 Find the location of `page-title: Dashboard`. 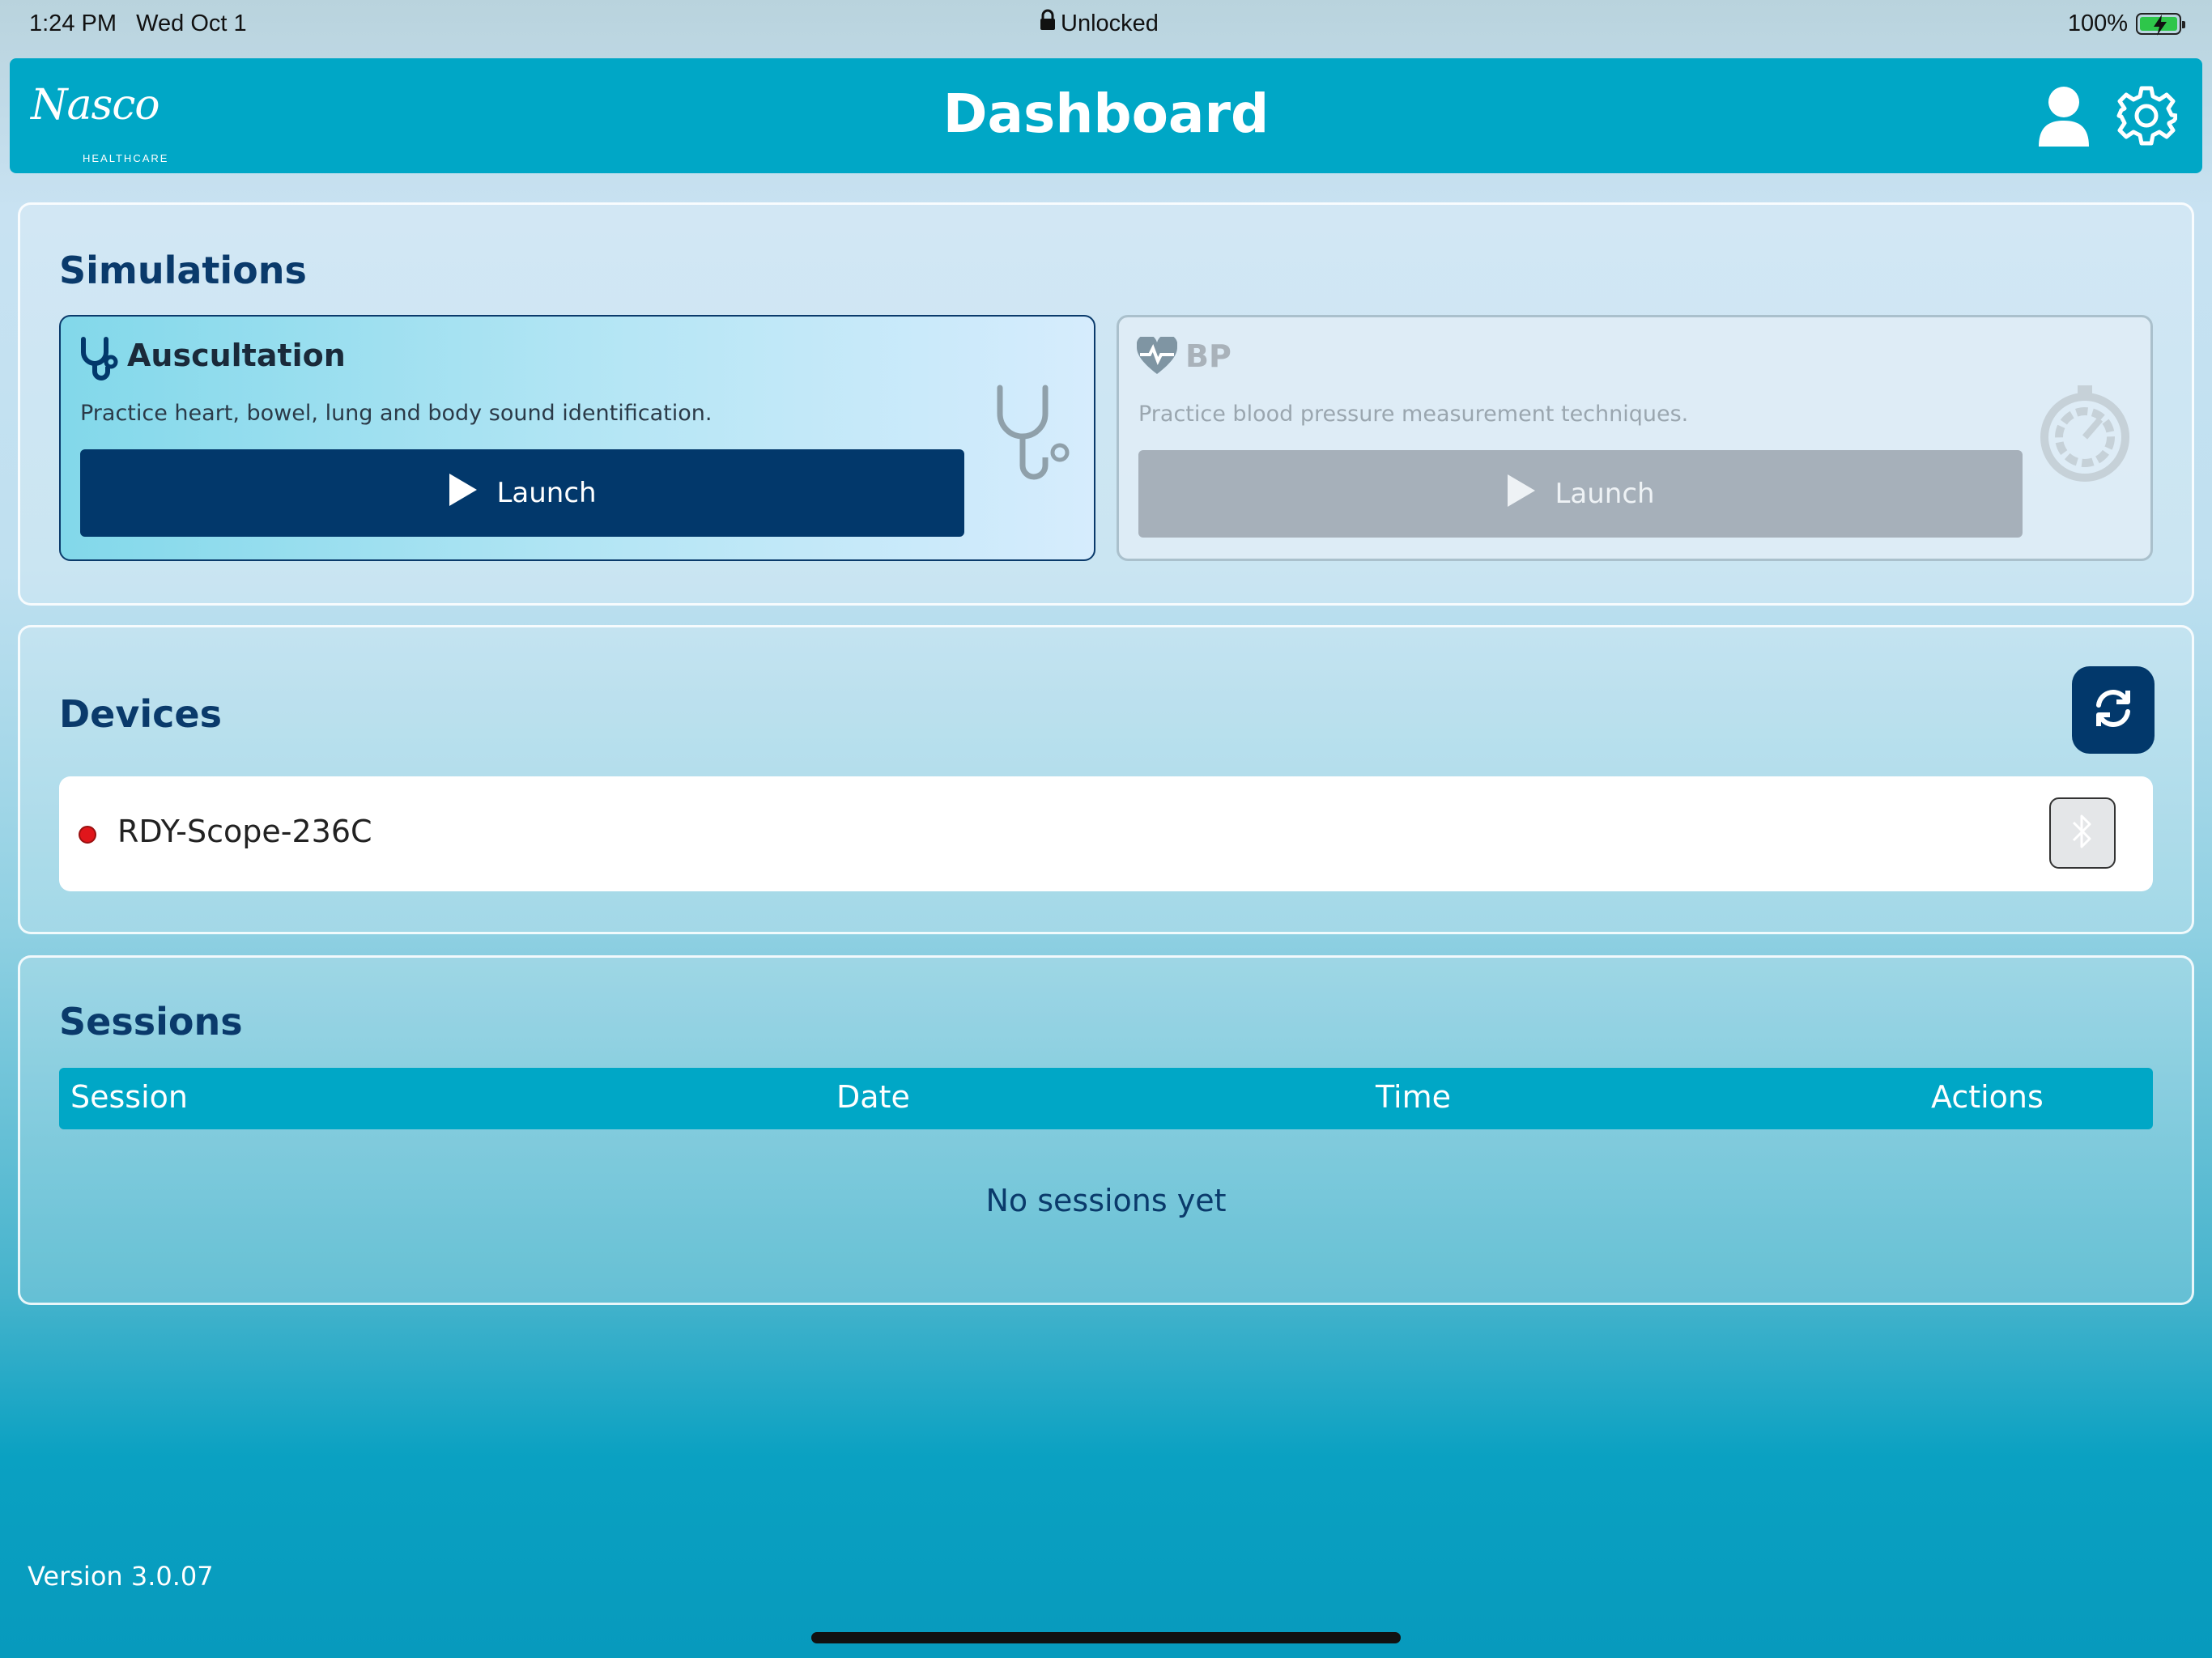

page-title: Dashboard is located at coordinates (1106, 114).